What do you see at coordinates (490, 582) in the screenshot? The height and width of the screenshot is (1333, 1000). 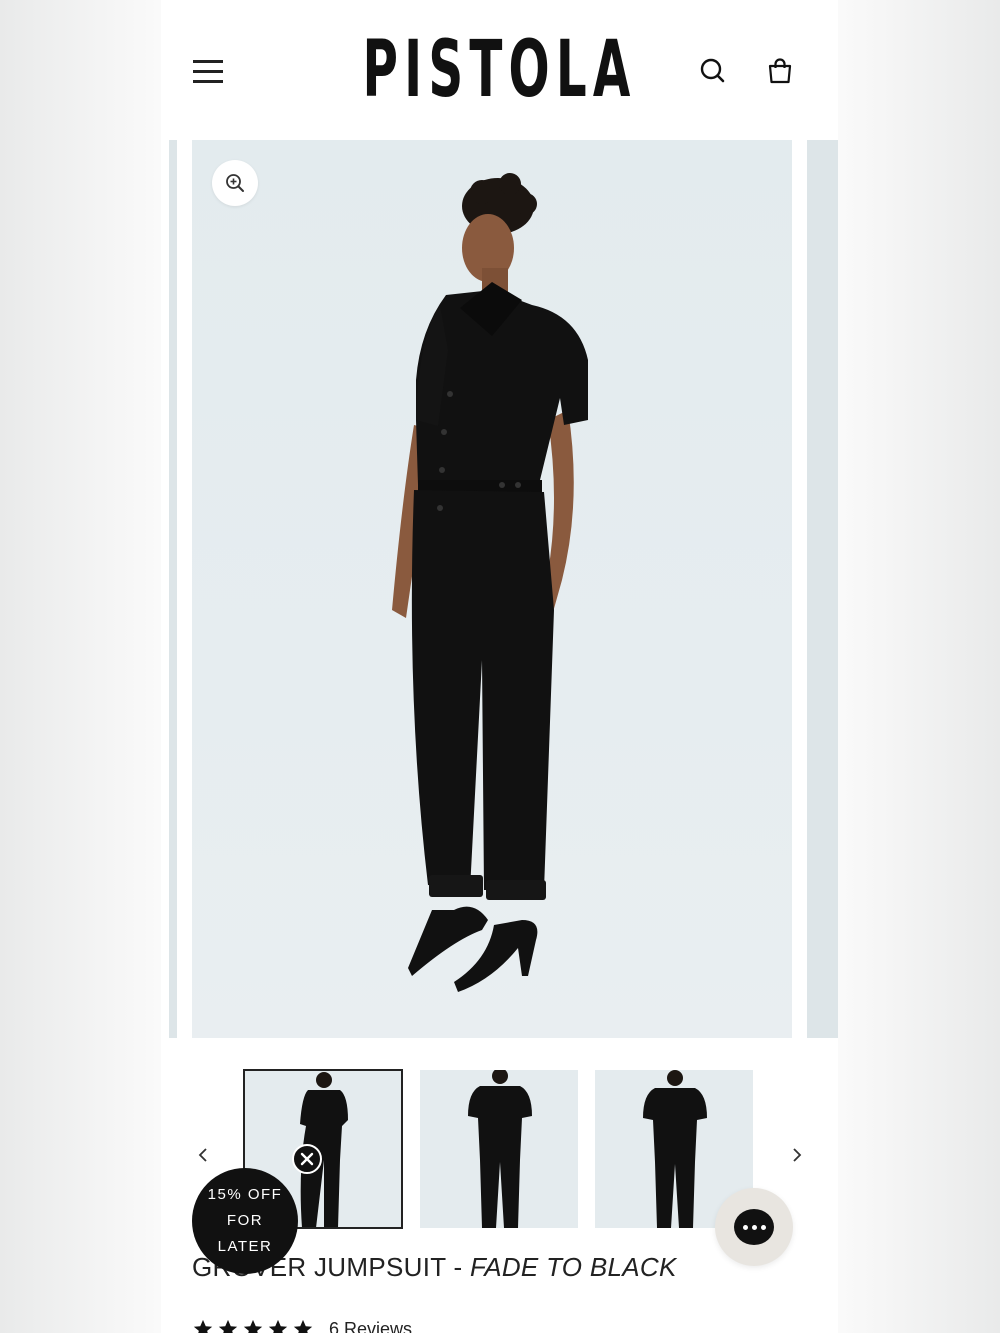 I see `model-figure` at bounding box center [490, 582].